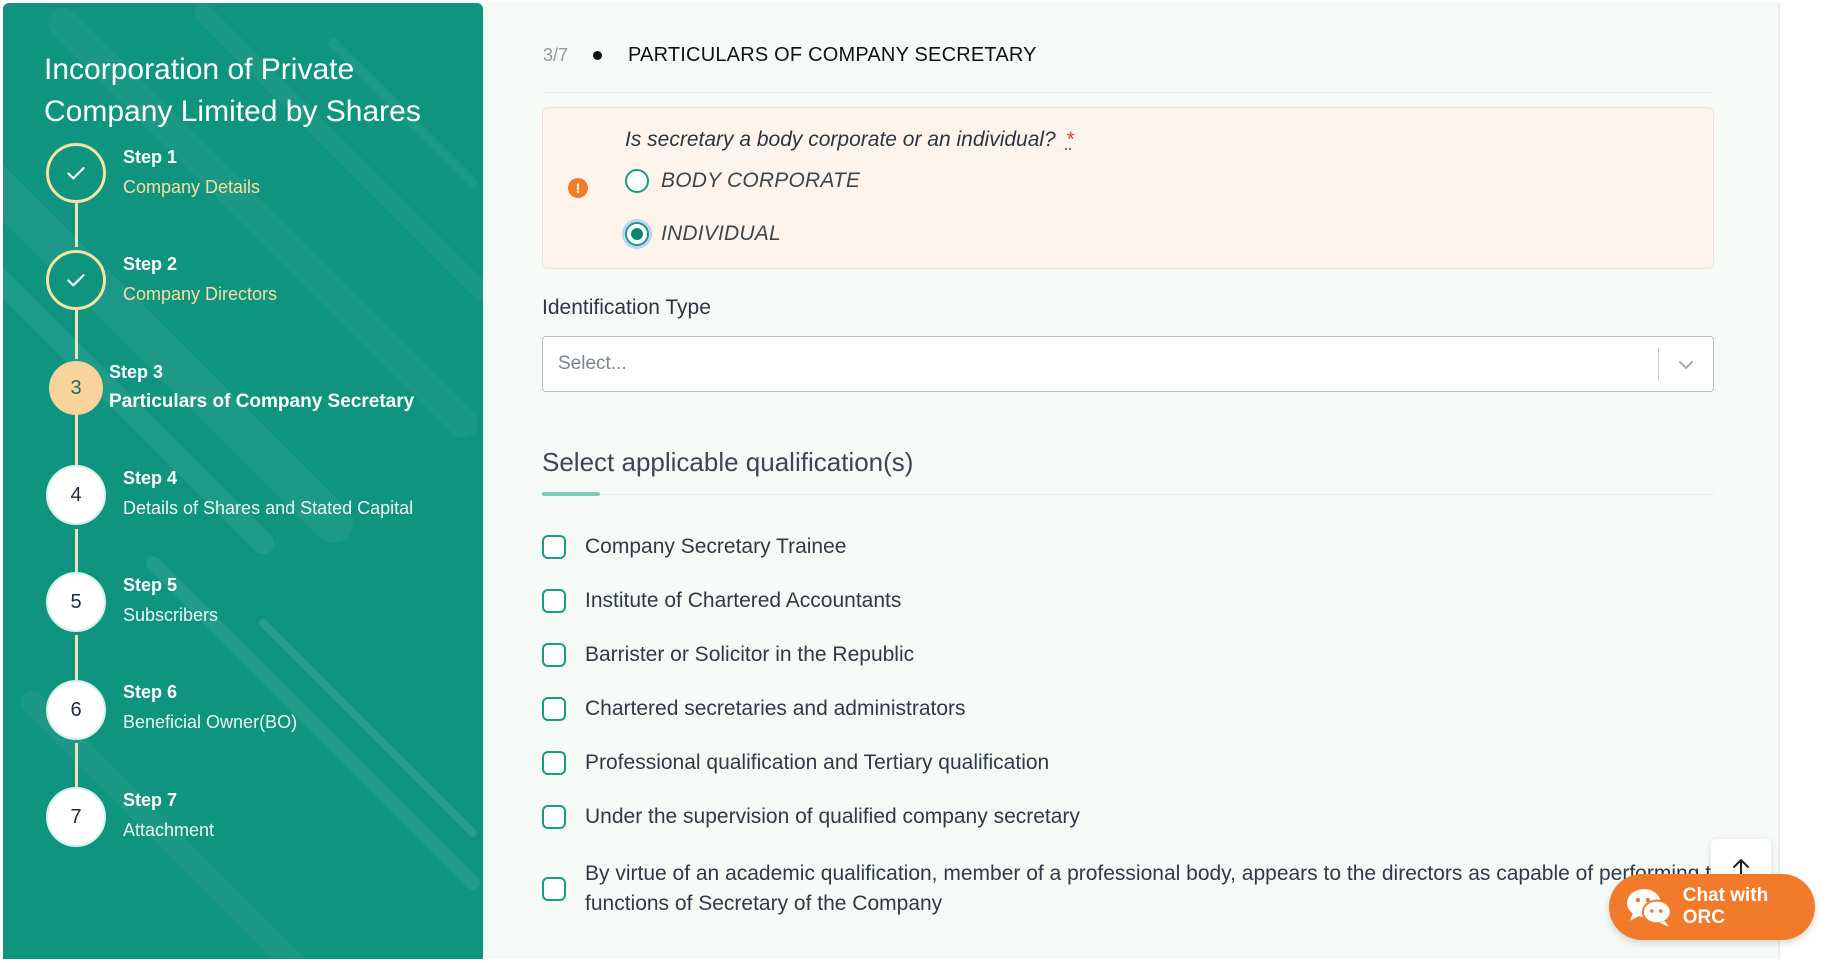 The width and height of the screenshot is (1835, 963). Describe the element at coordinates (626, 307) in the screenshot. I see `identification-type-label: Identification Type` at that location.